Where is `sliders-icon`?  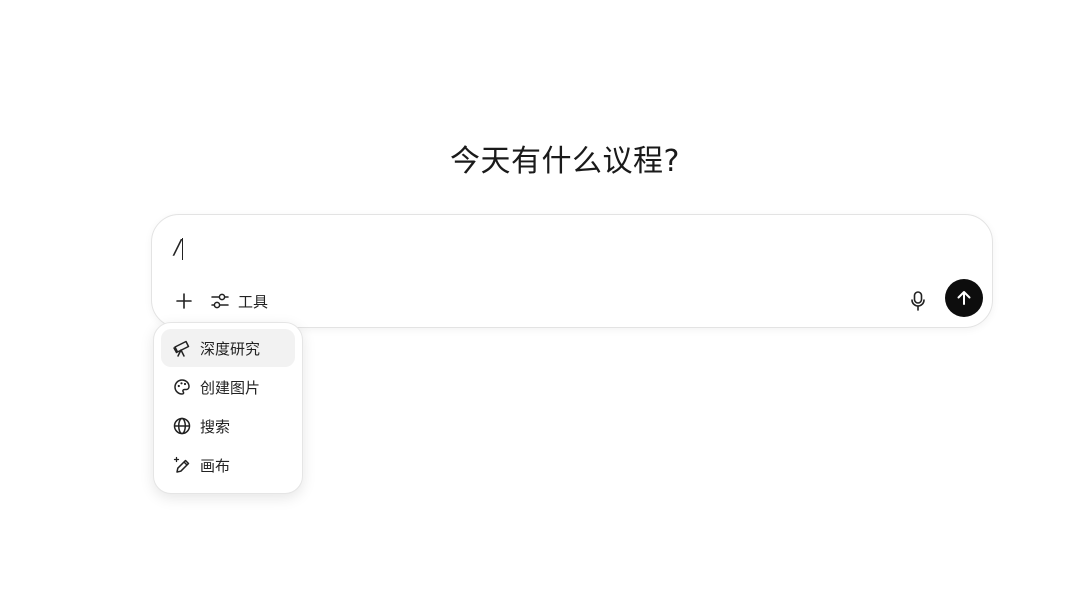 sliders-icon is located at coordinates (220, 301).